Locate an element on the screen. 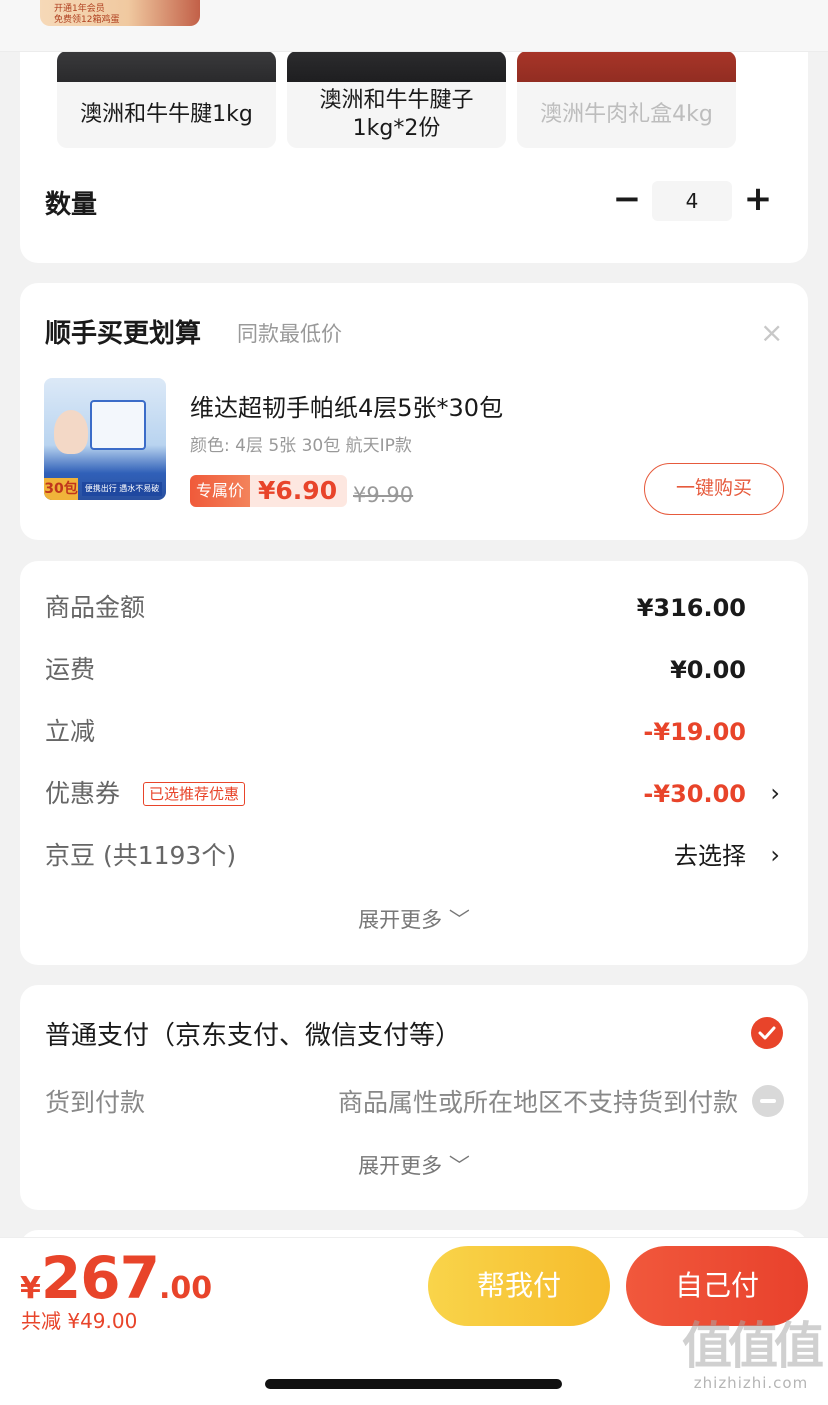  upsell-product-image: 30包 便携出行 遇水不易破 is located at coordinates (105, 439).